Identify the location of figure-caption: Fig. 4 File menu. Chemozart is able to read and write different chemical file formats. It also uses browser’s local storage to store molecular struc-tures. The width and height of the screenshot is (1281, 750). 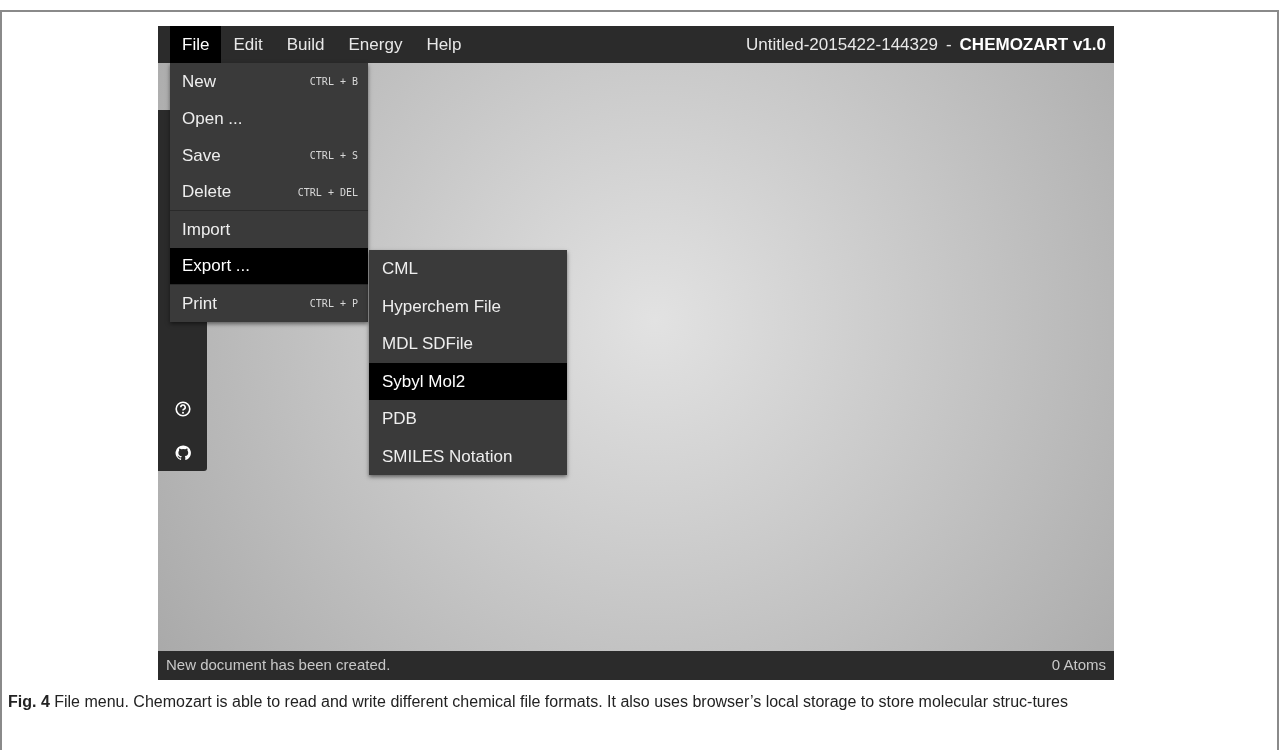
(538, 702).